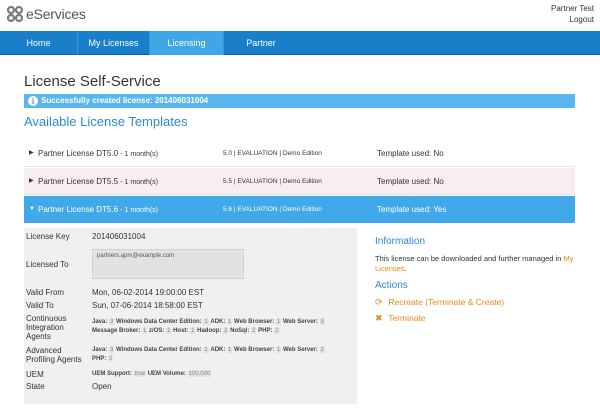  I want to click on ci-agents-label: Continuous Integration Agents, so click(46, 327).